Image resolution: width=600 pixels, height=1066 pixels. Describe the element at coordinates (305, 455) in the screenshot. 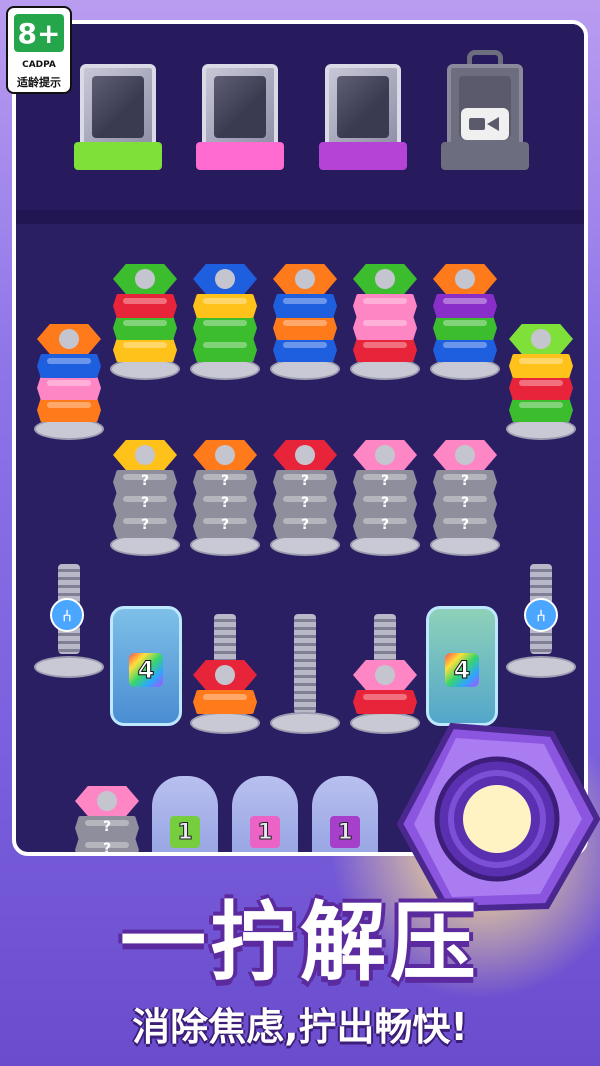

I see `nut-red-top` at that location.